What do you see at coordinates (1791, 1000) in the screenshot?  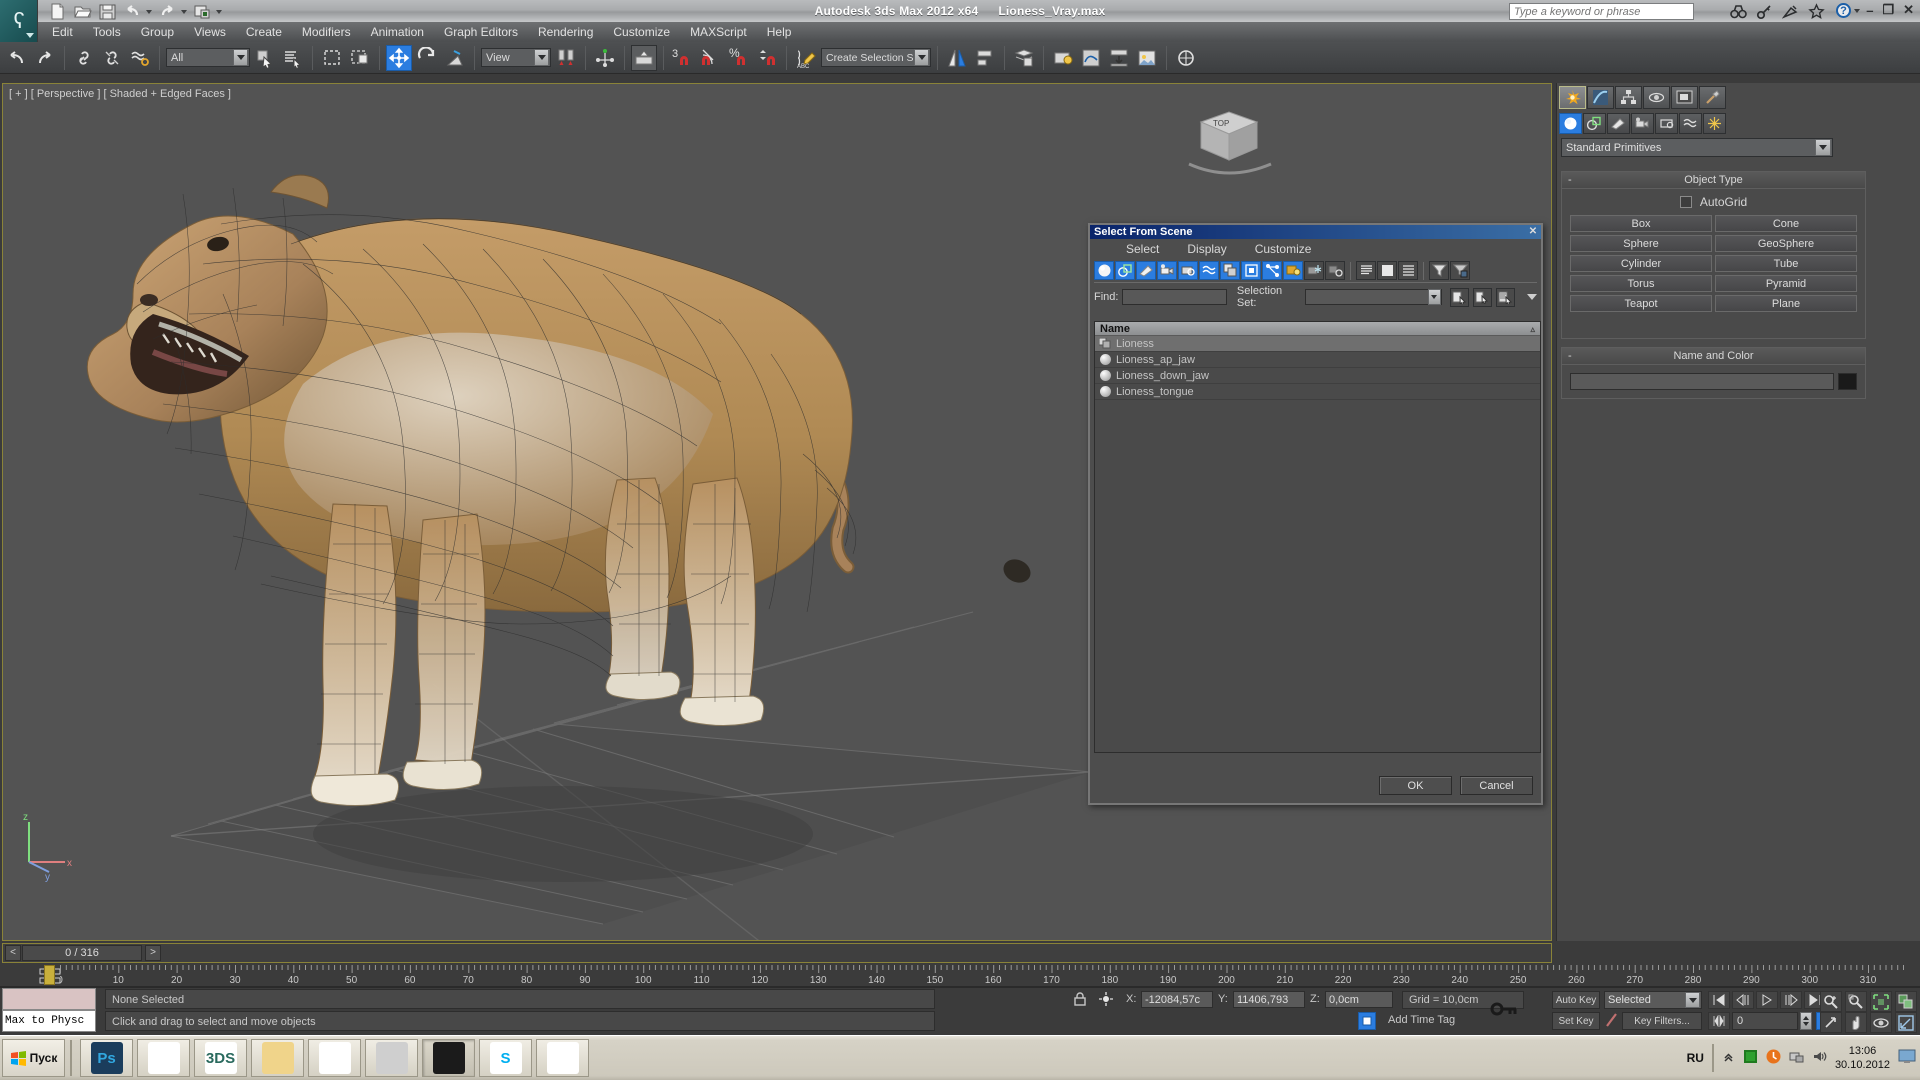 I see `next-frame-button-anim` at bounding box center [1791, 1000].